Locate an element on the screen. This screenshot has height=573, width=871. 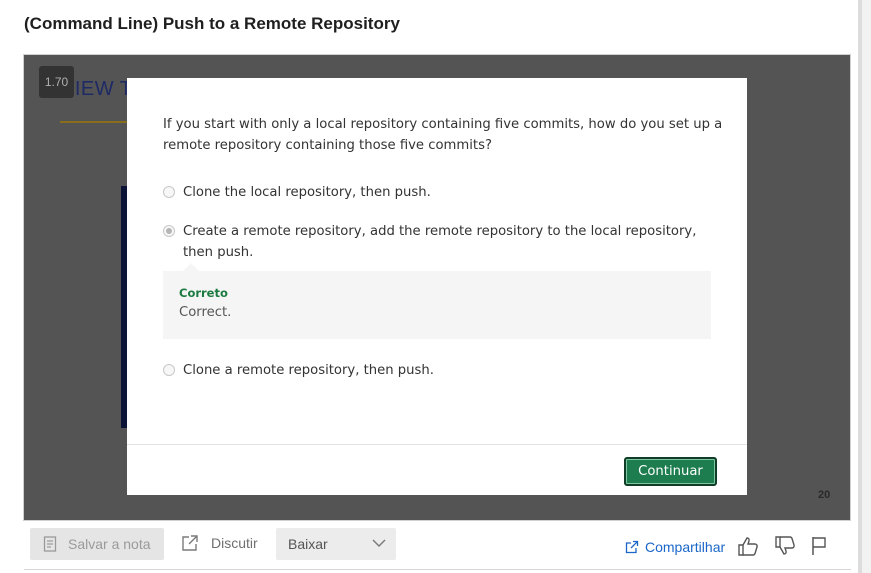
discuss-button: Discutir is located at coordinates (219, 543).